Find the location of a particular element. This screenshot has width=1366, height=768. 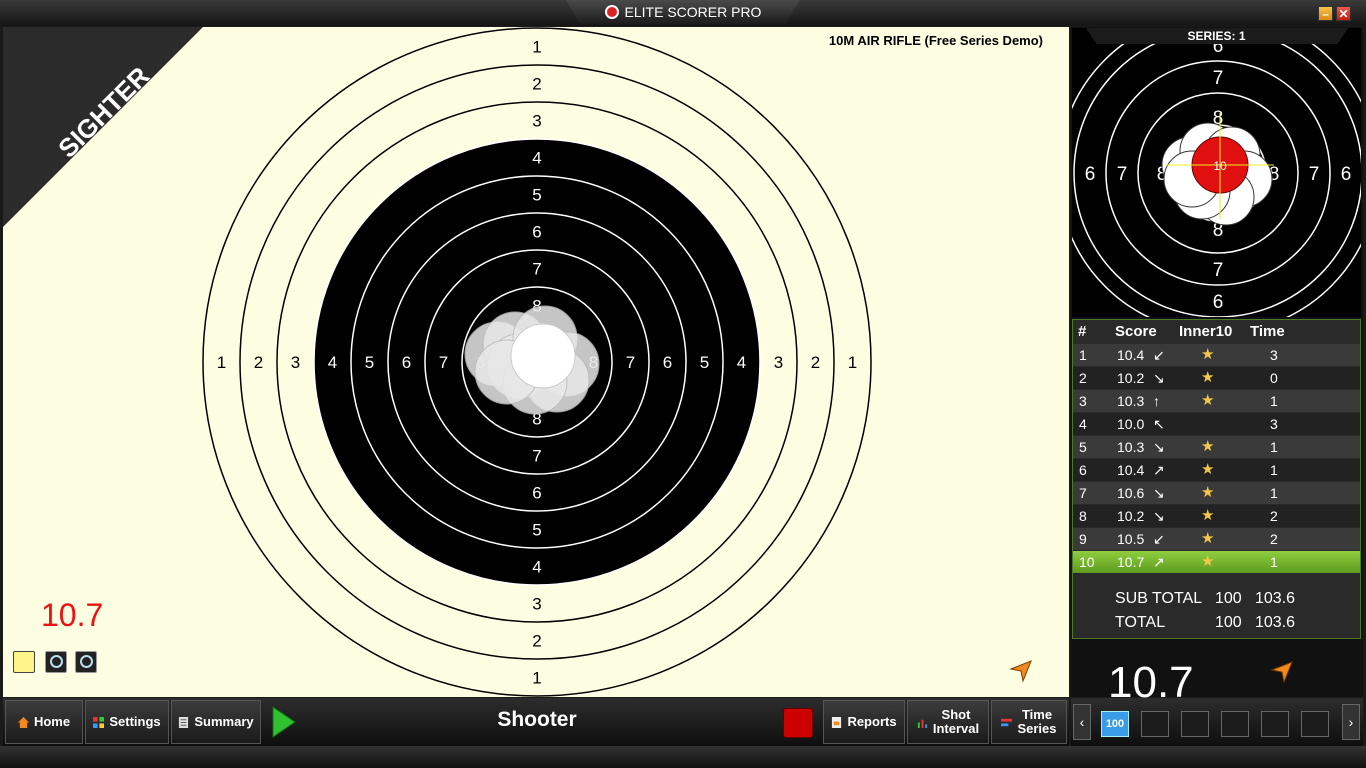

title-bar: ELITE SCORER PRO – ✕ is located at coordinates (683, 13).